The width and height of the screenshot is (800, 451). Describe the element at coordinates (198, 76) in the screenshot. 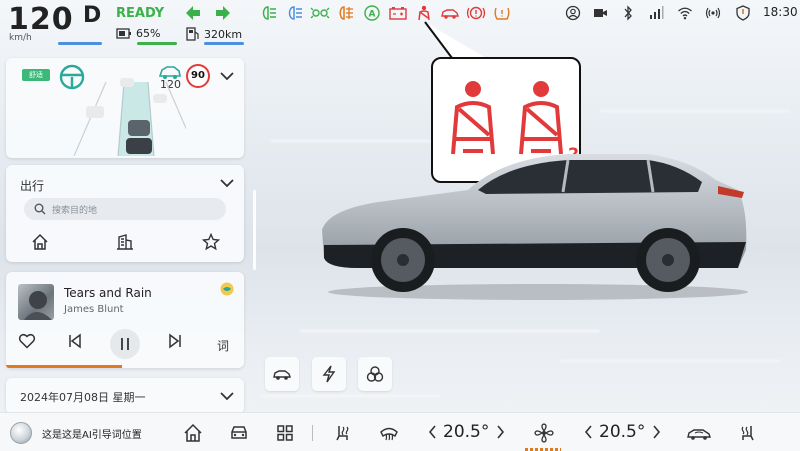

I see `speed-limit-sign: 90` at that location.